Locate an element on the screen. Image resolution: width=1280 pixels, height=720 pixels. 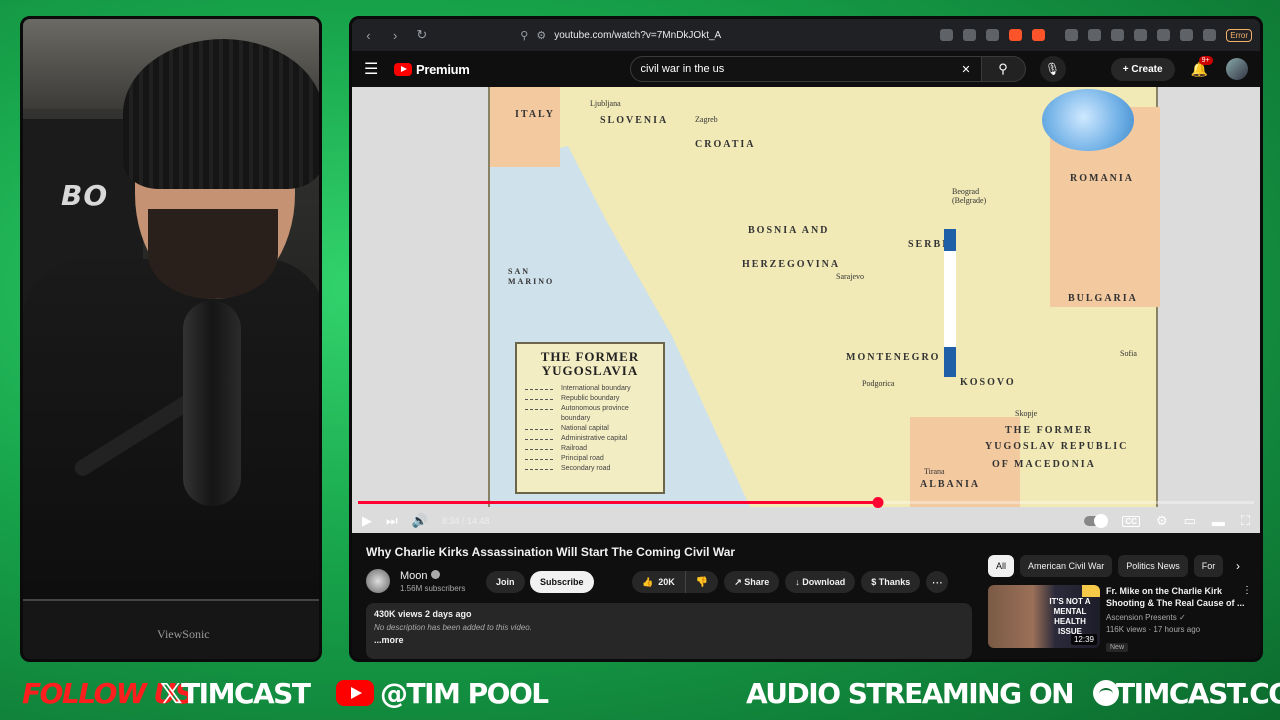
chip-for: For is located at coordinates (1208, 566).